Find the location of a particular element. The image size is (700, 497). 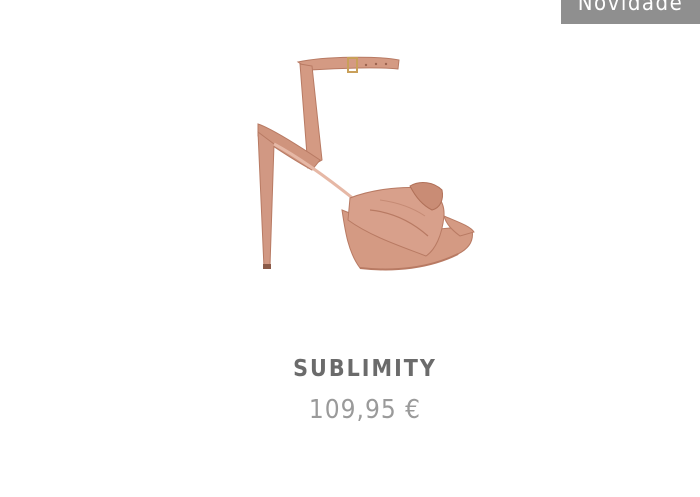

new-badge-label: Novidade is located at coordinates (630, 8).